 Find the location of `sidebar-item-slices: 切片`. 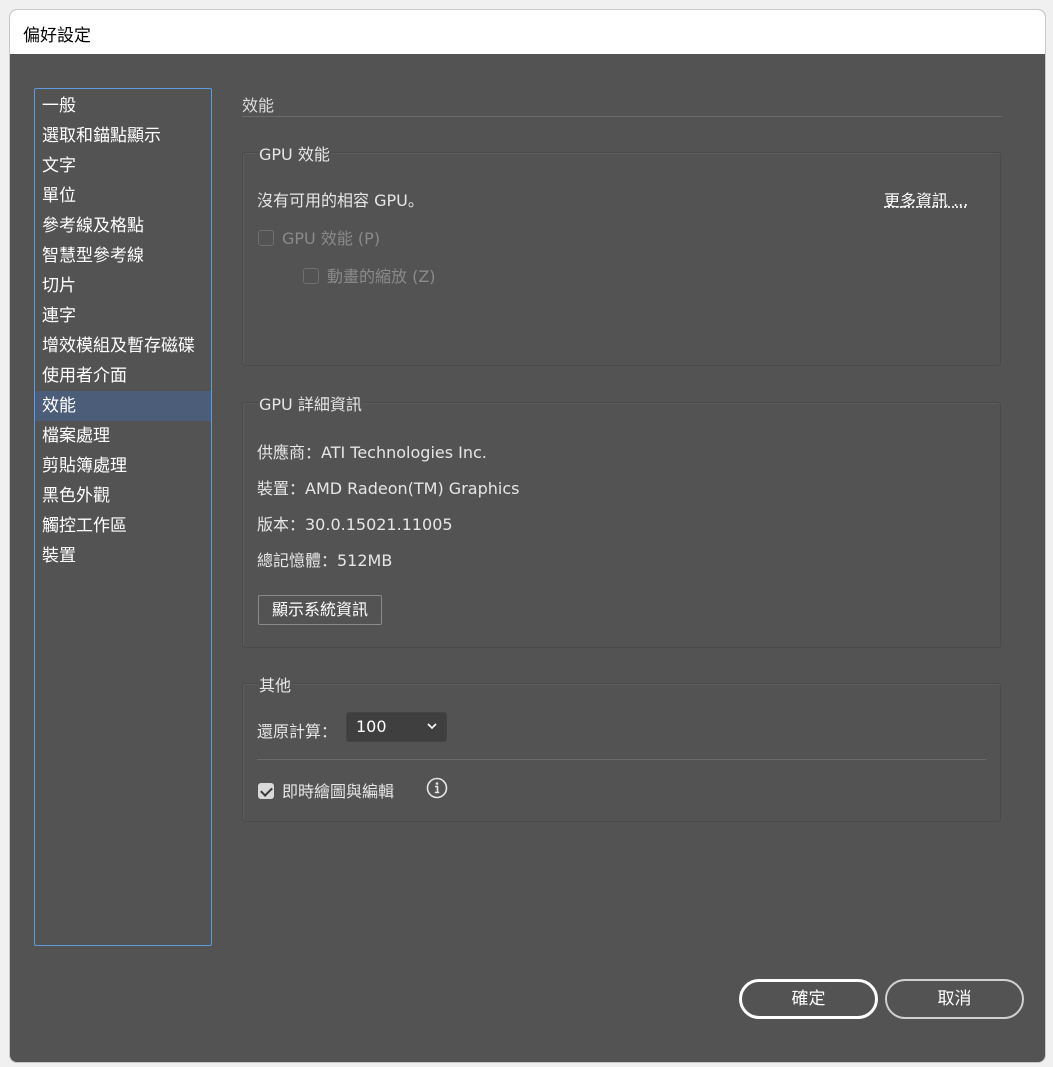

sidebar-item-slices: 切片 is located at coordinates (123, 286).